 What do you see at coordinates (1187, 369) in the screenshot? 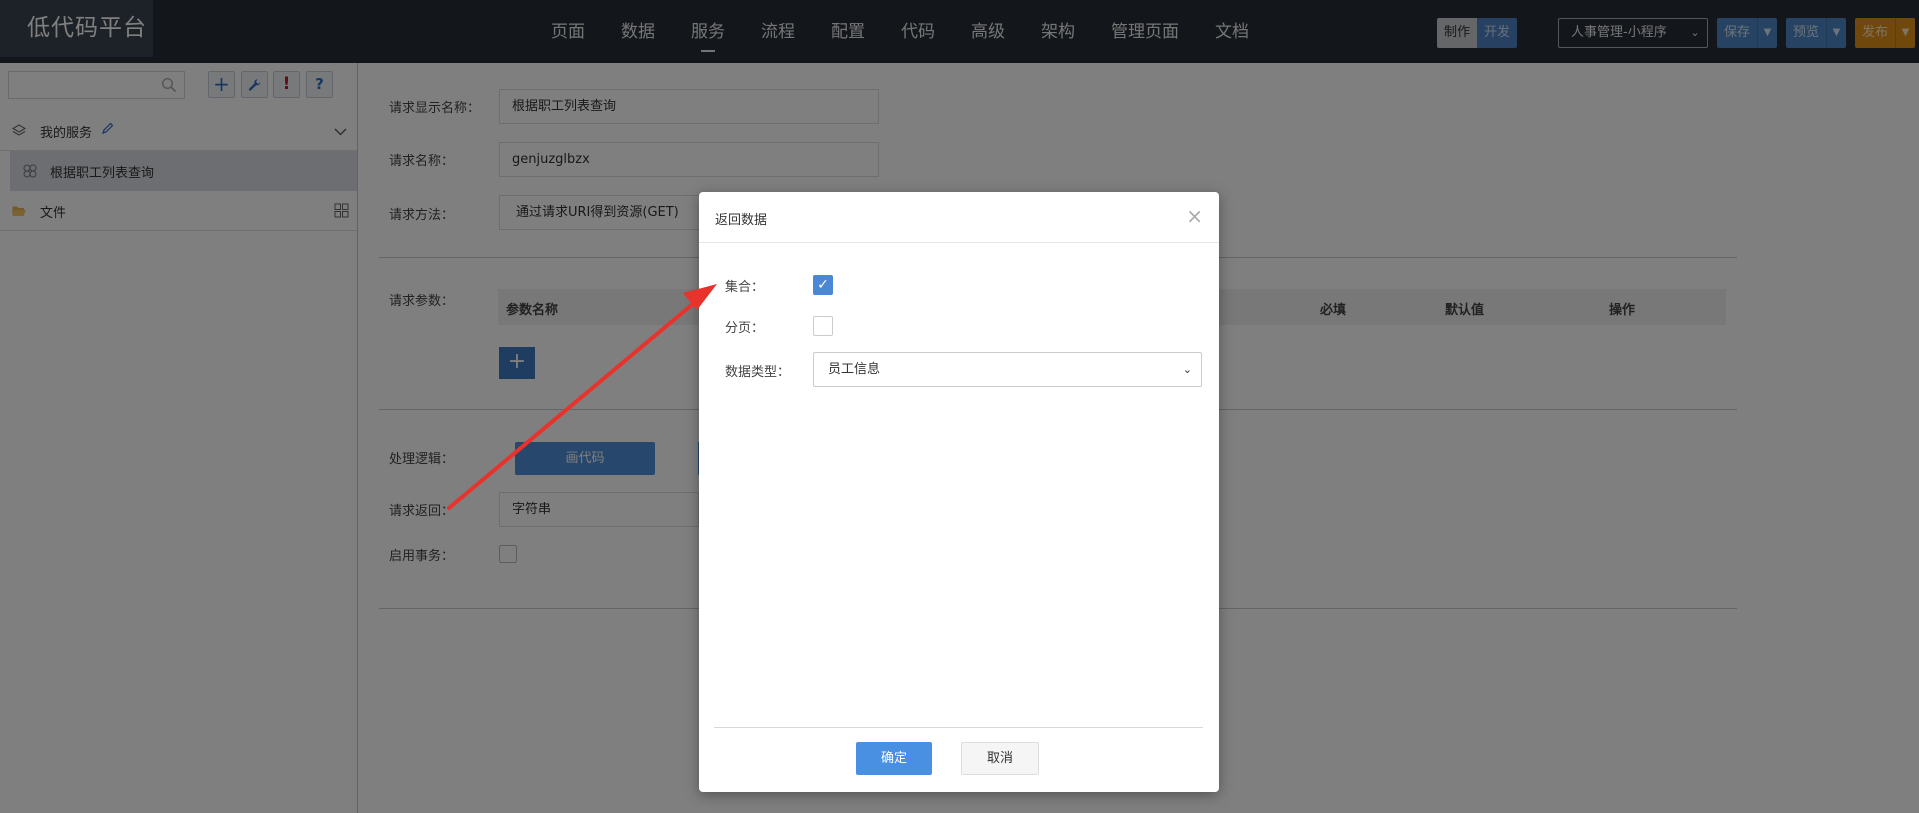
I see `chevron-down-icon: ⌄` at bounding box center [1187, 369].